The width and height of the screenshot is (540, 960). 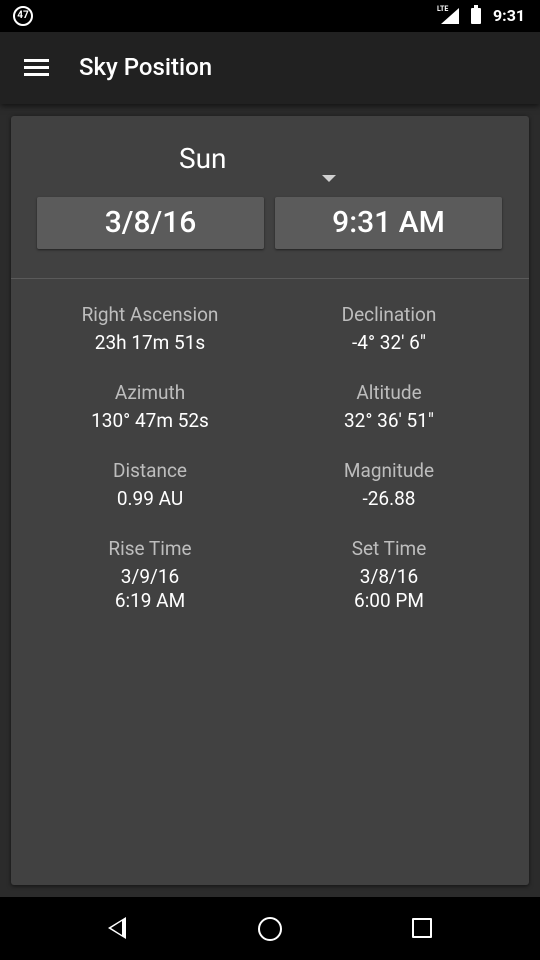 I want to click on altitude-value: 32° 36' 51", so click(x=389, y=420).